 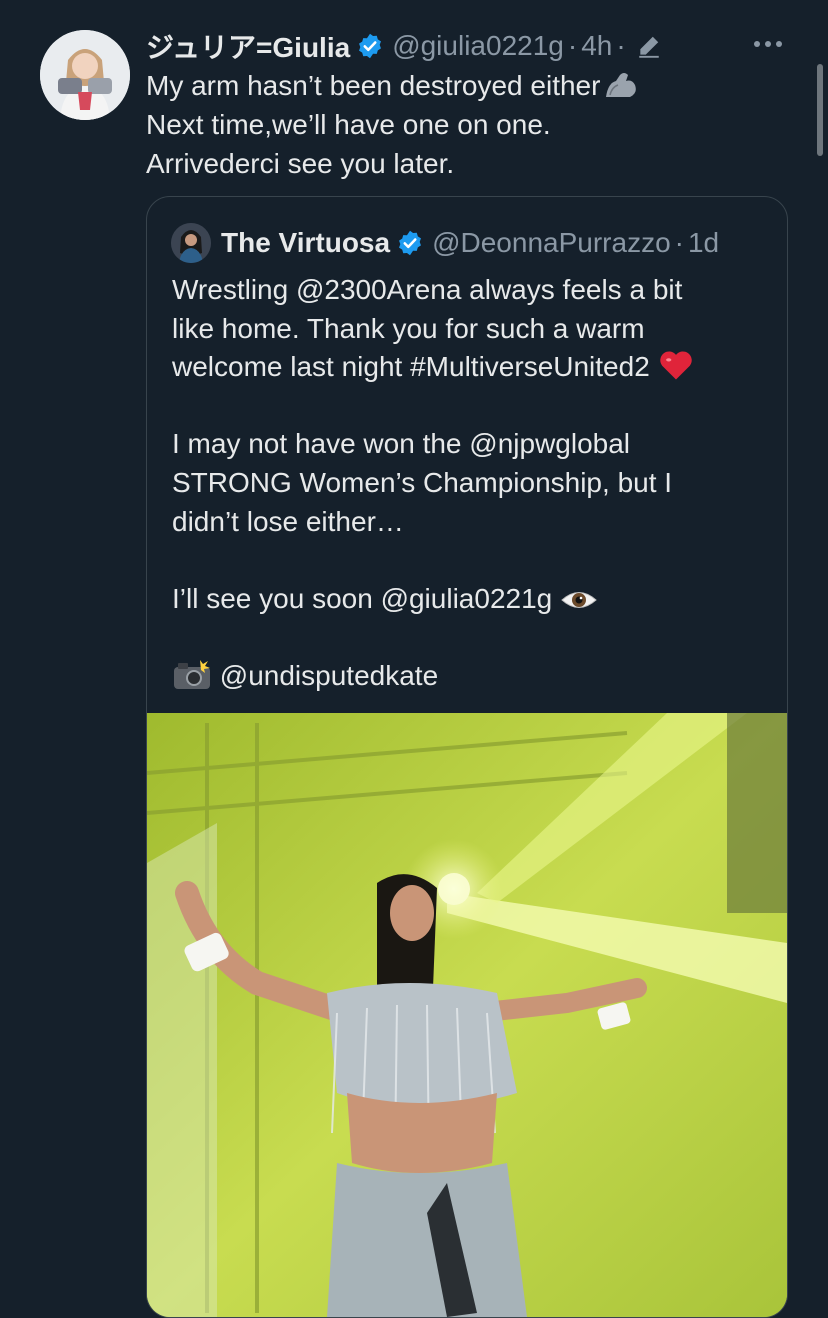 What do you see at coordinates (248, 46) in the screenshot?
I see `author-name: ジュリア=Giulia` at bounding box center [248, 46].